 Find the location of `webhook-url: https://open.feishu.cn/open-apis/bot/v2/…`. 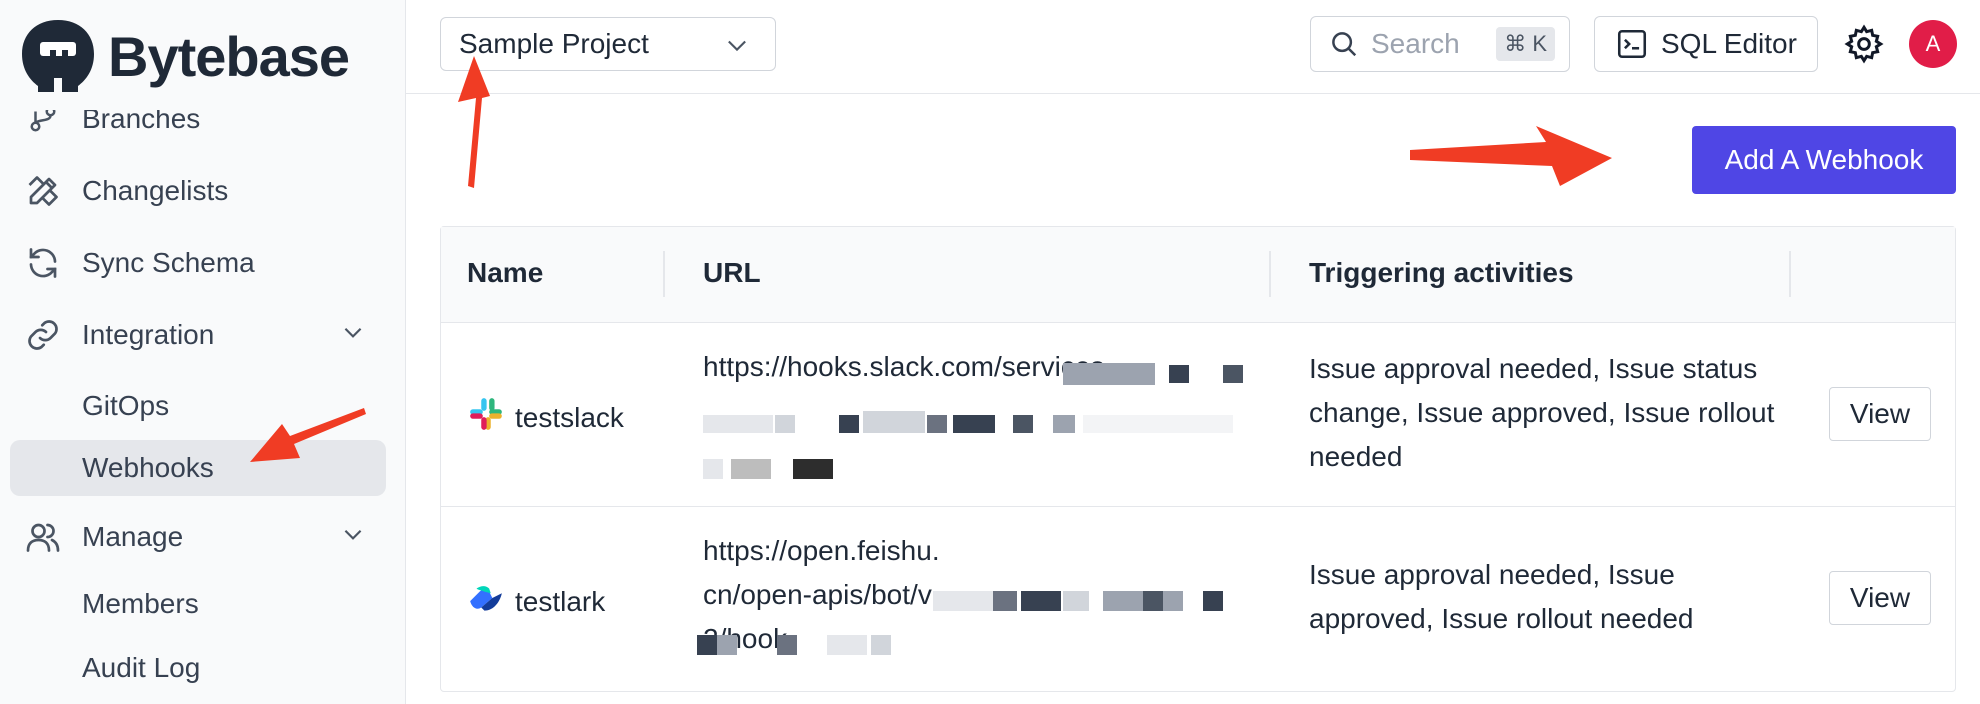

webhook-url: https://open.feishu.cn/open-apis/bot/v2/… is located at coordinates (821, 594).